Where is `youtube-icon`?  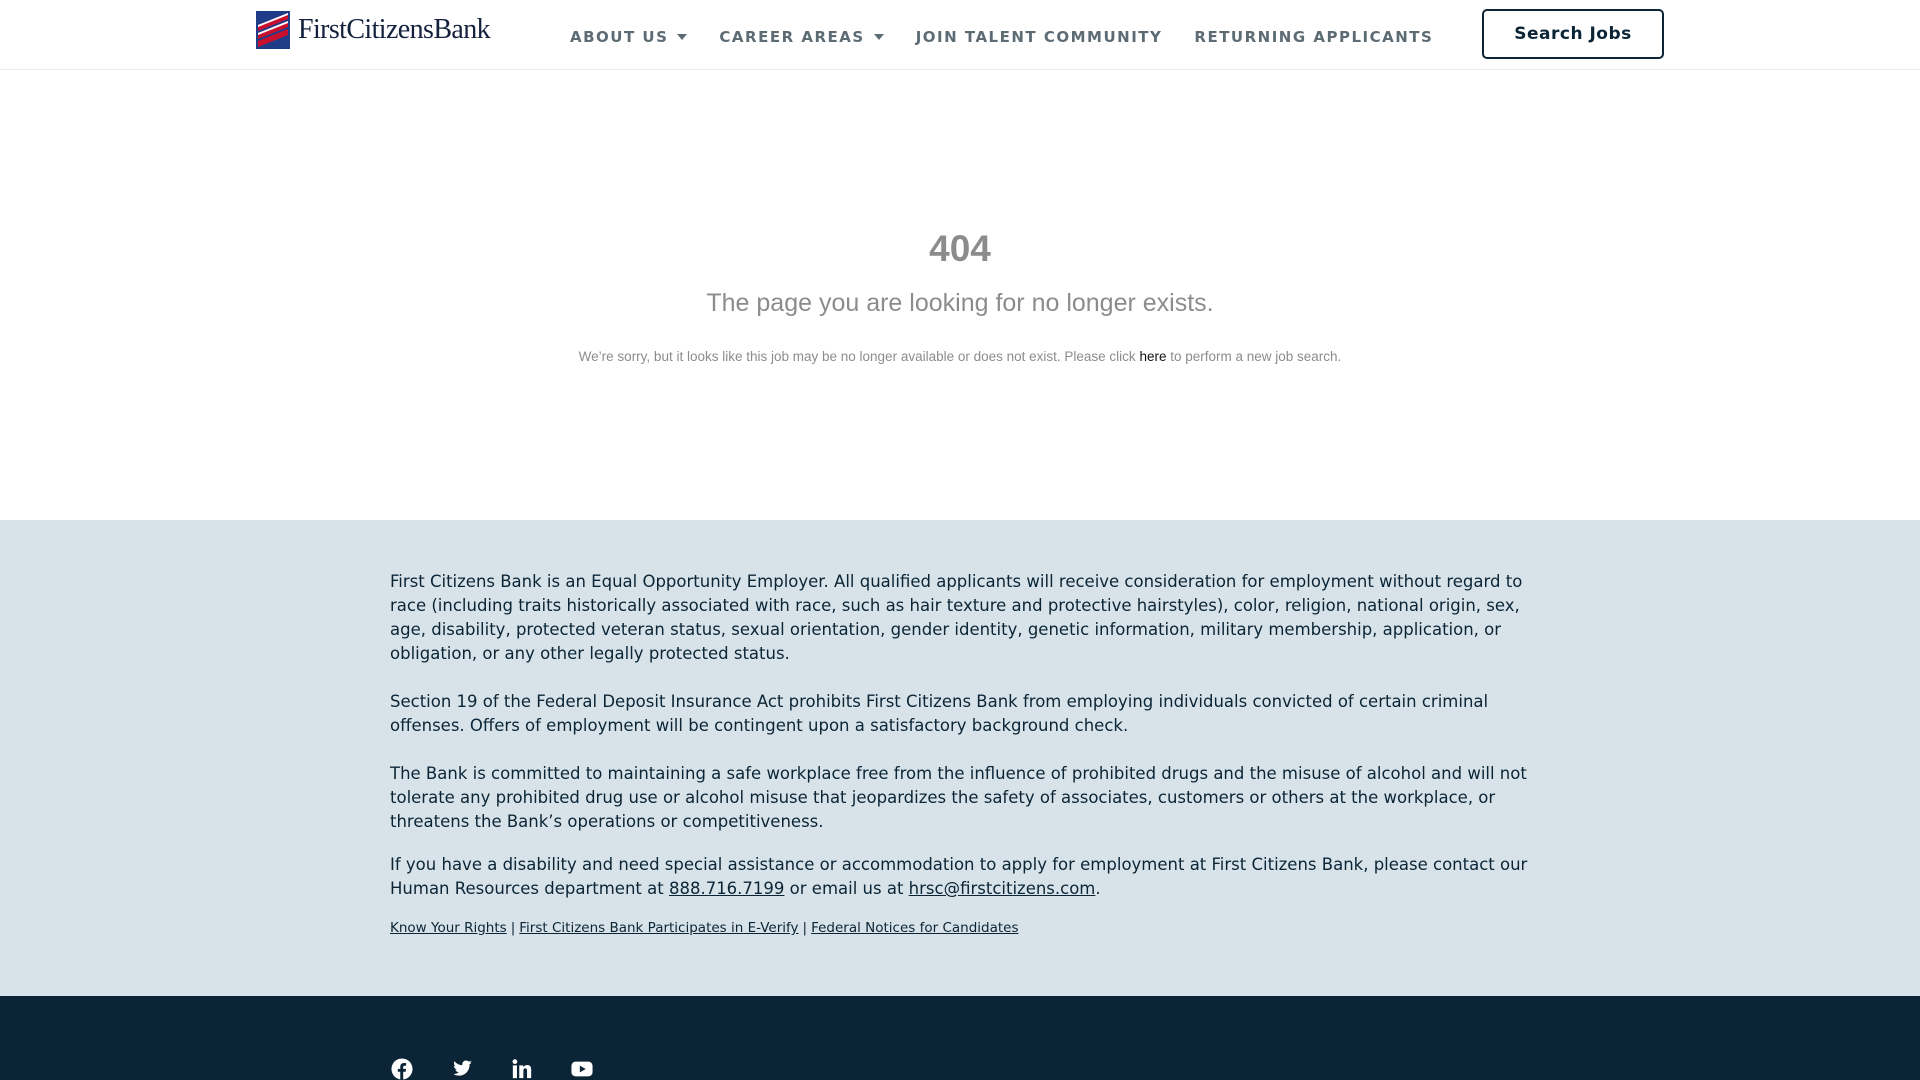
youtube-icon is located at coordinates (582, 1069).